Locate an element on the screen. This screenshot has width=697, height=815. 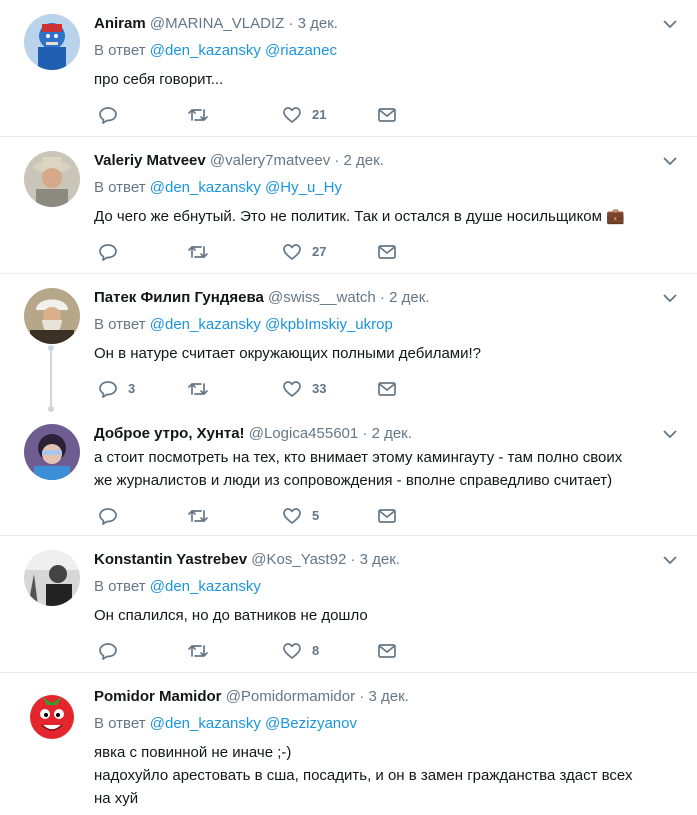
author-name: Aniram is located at coordinates (120, 23).